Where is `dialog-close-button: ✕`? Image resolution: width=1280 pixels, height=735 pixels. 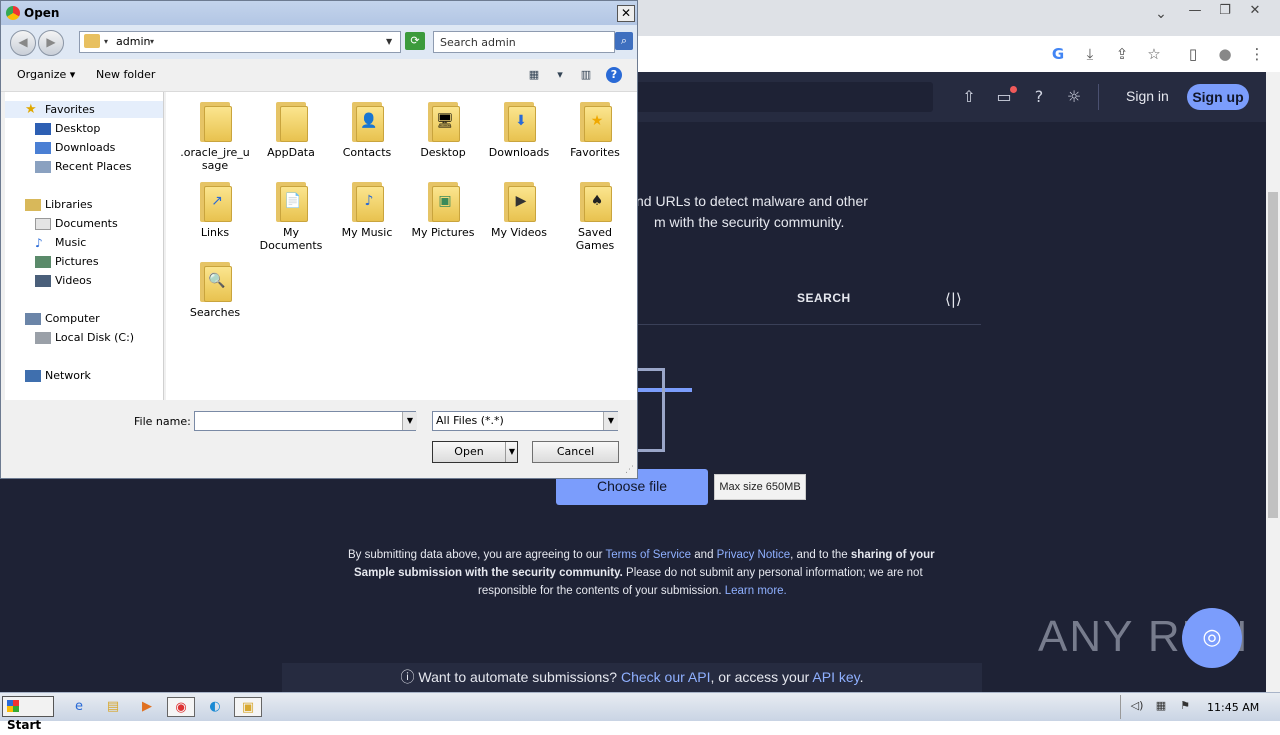 dialog-close-button: ✕ is located at coordinates (626, 13).